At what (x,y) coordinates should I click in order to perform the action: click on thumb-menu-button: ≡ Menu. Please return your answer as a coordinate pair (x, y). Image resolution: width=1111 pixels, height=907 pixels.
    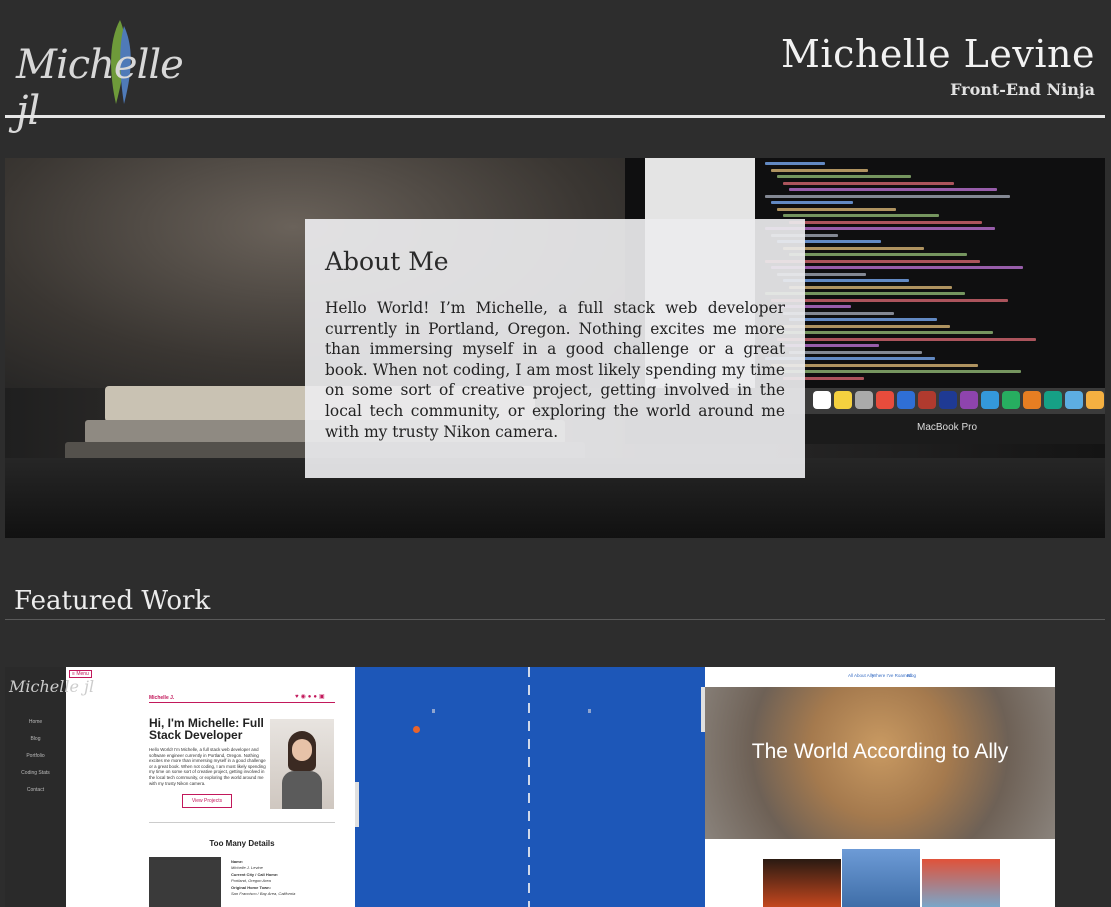
    Looking at the image, I should click on (80, 674).